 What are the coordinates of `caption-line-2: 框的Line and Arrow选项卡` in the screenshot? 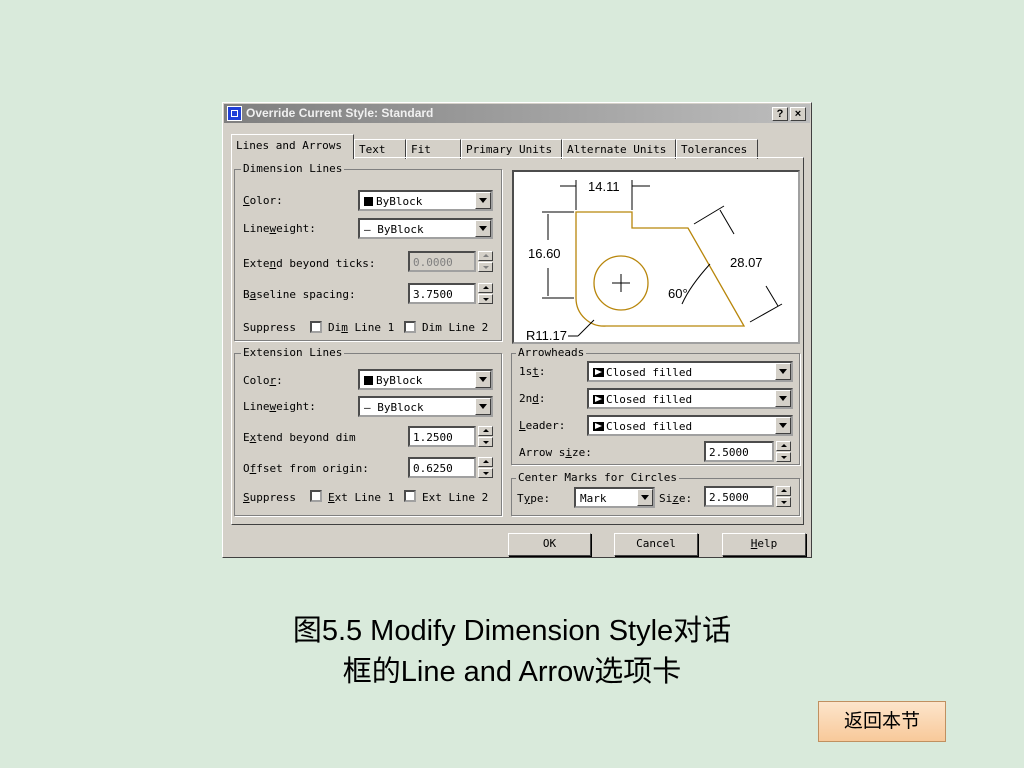 It's located at (512, 672).